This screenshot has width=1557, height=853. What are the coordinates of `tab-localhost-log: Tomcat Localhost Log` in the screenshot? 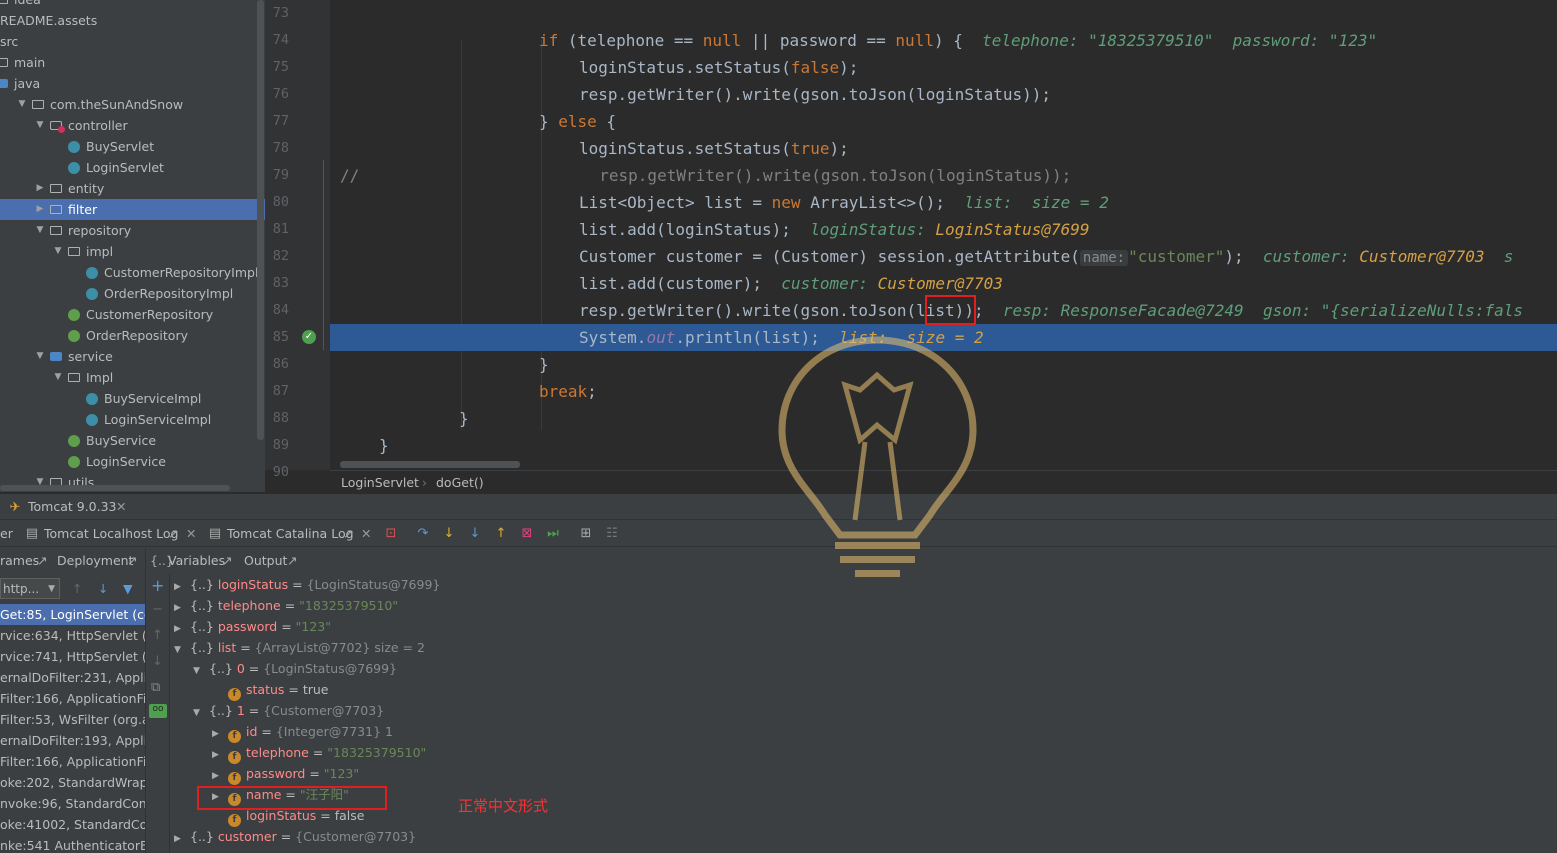 It's located at (111, 533).